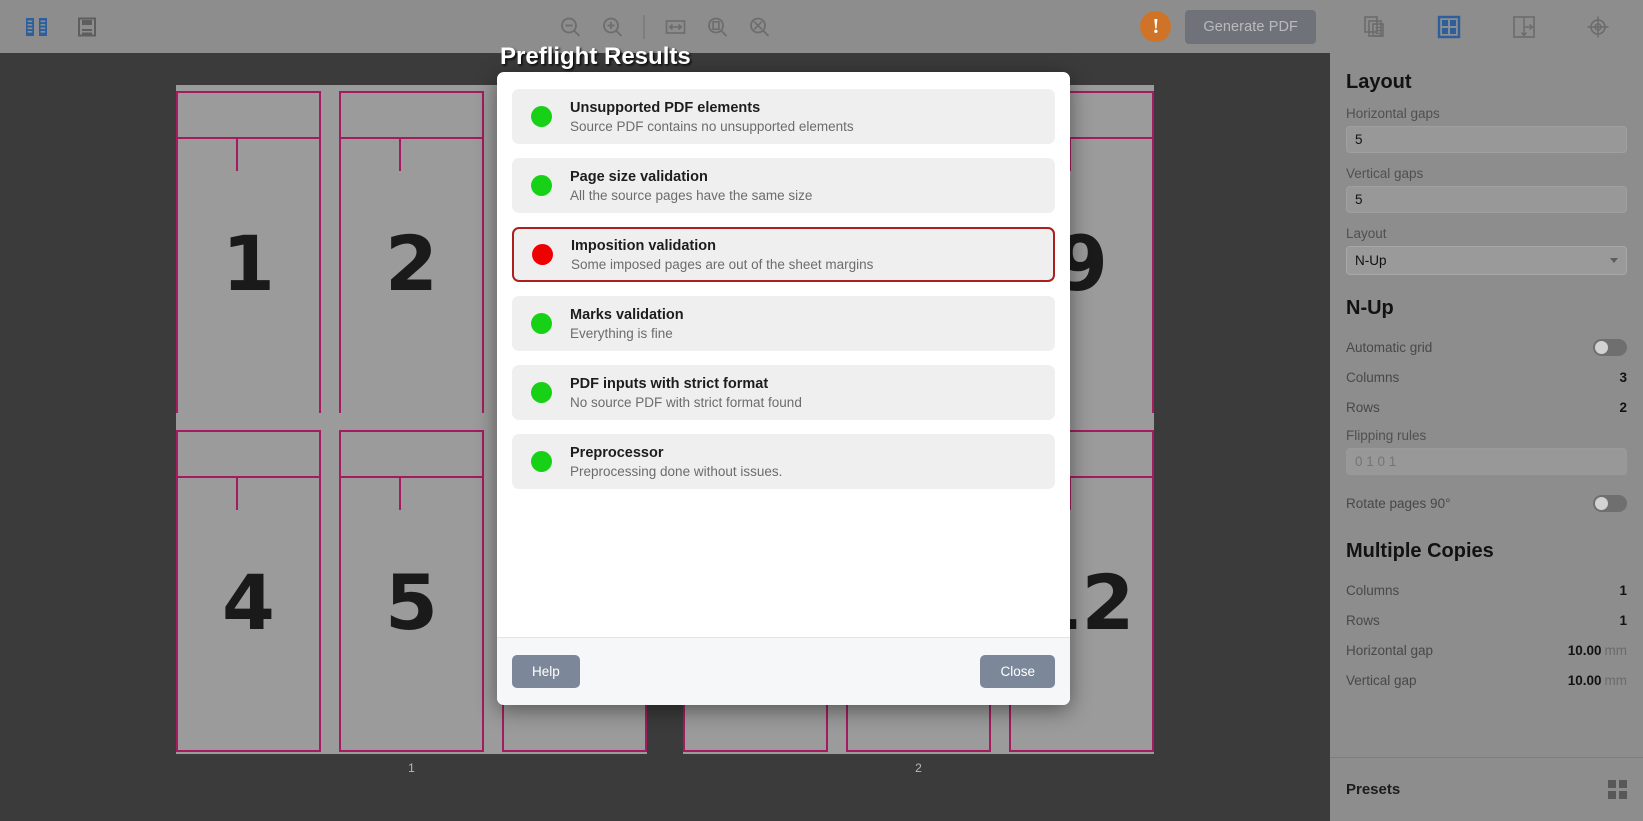  What do you see at coordinates (718, 27) in the screenshot?
I see `fit-page-icon` at bounding box center [718, 27].